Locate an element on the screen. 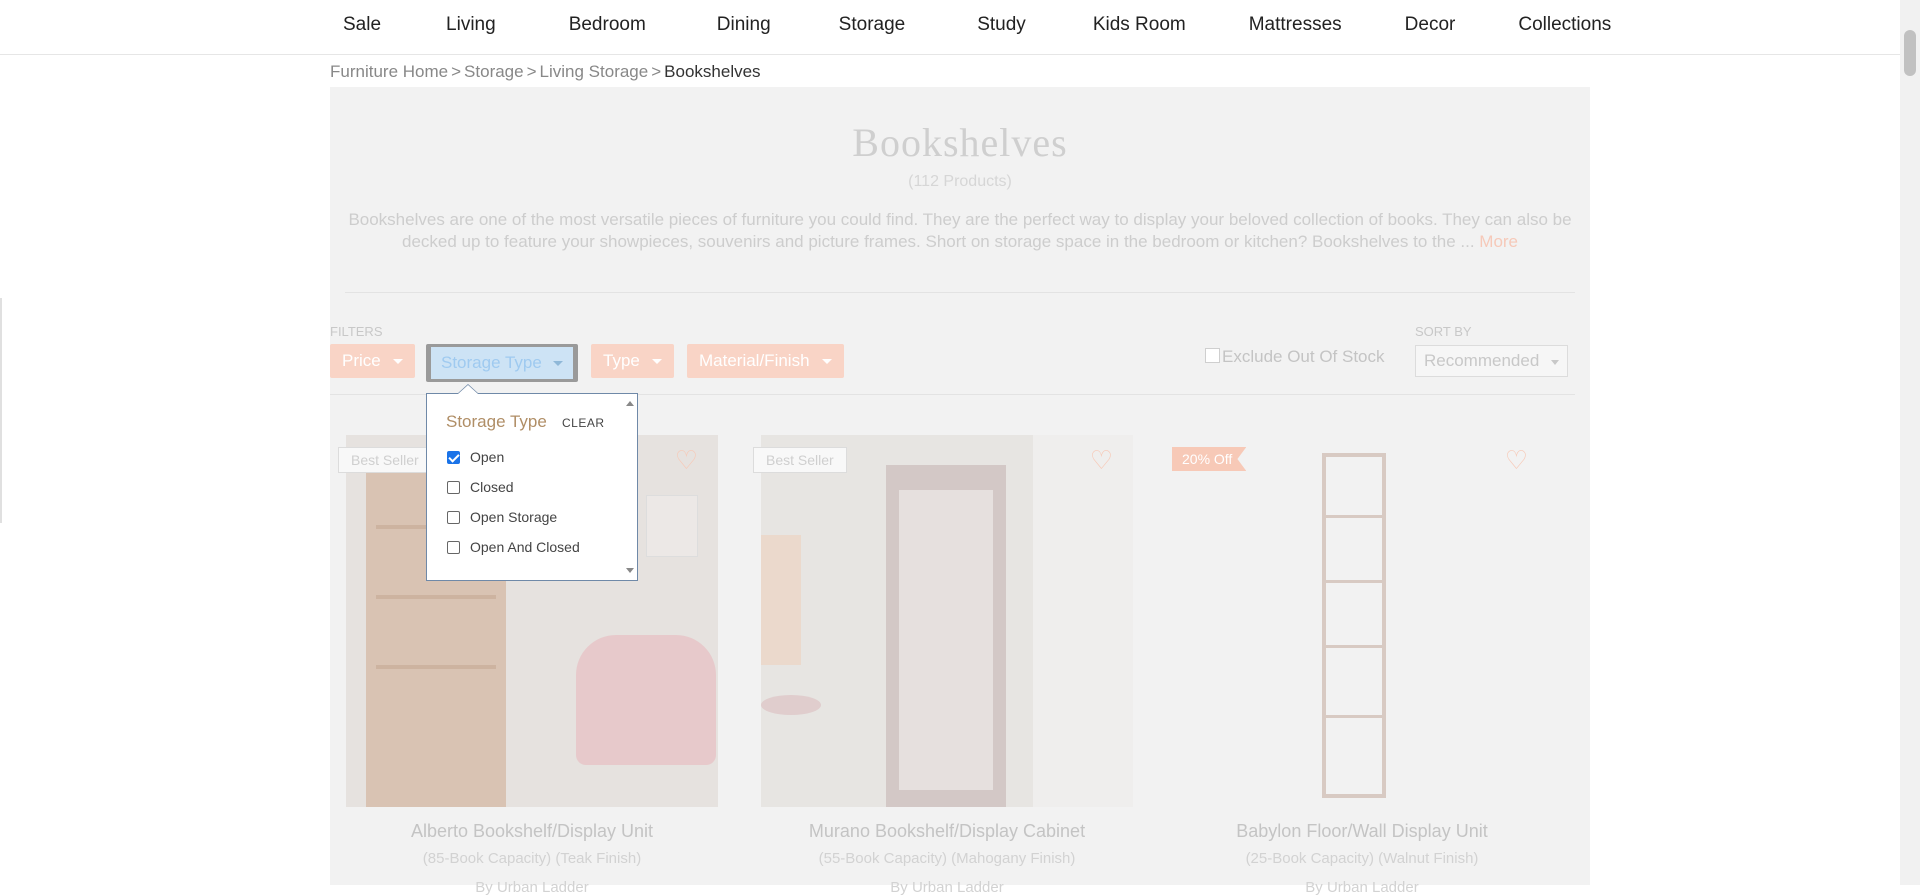  display-unit-shape is located at coordinates (1354, 625).